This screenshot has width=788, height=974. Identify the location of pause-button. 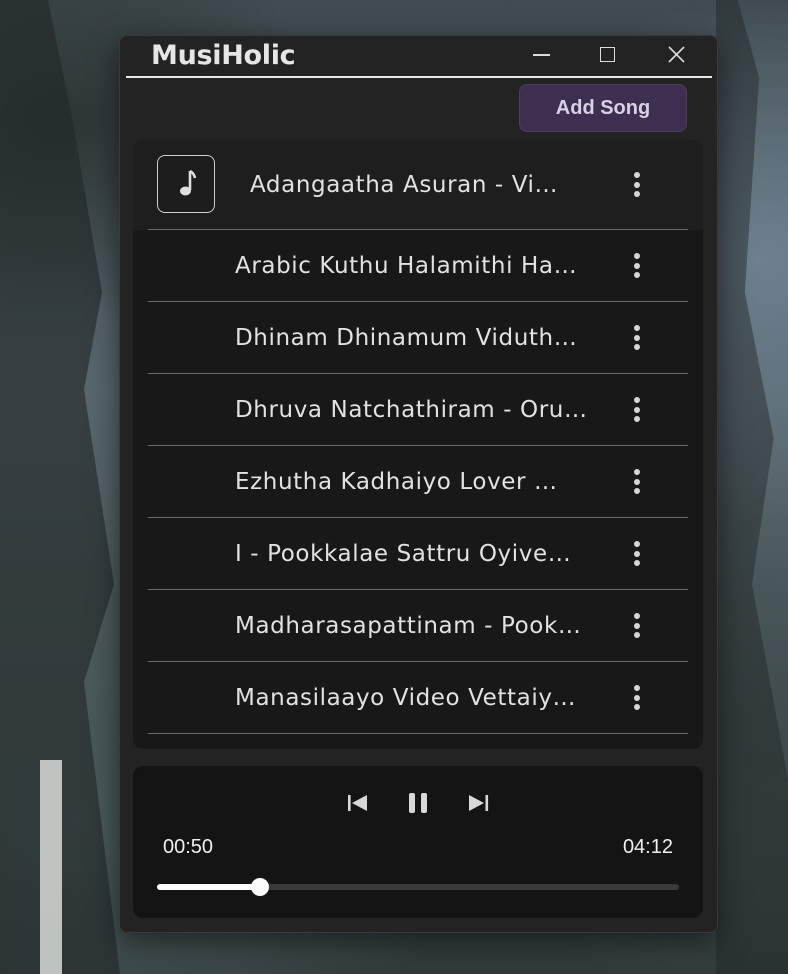
(418, 803).